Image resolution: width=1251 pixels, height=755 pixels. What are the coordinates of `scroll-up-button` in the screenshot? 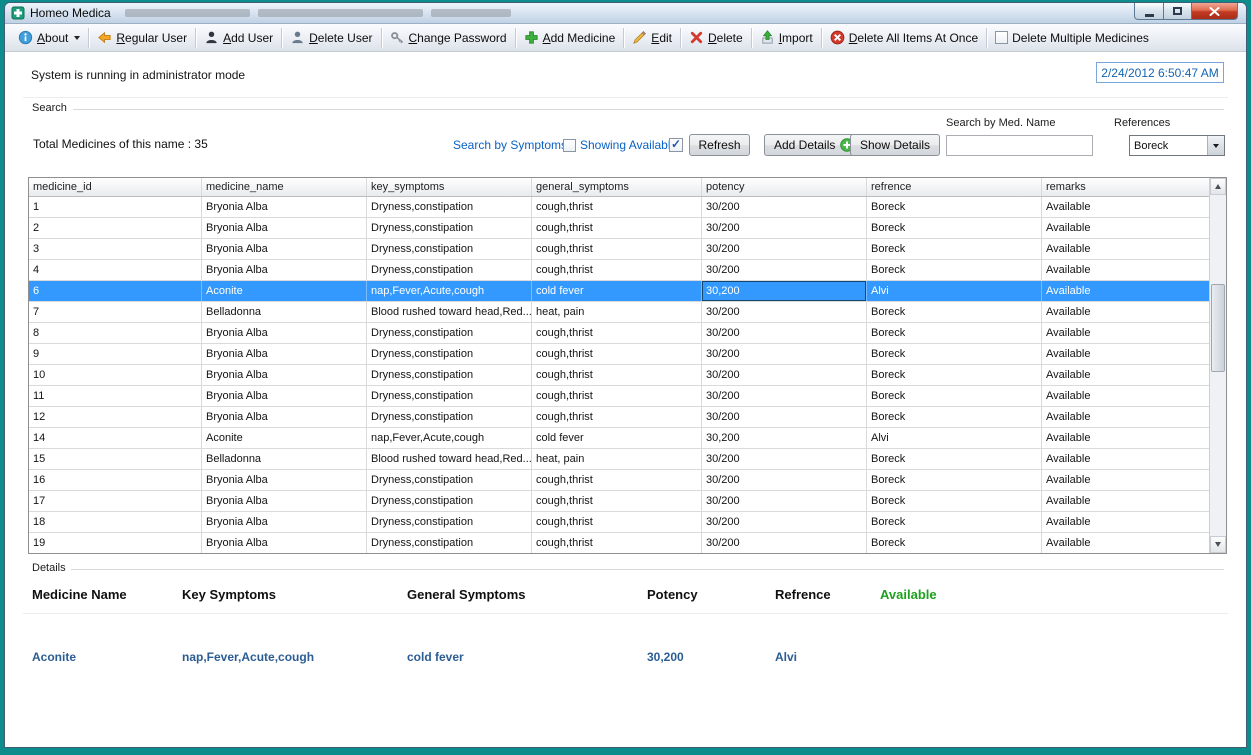 It's located at (1218, 186).